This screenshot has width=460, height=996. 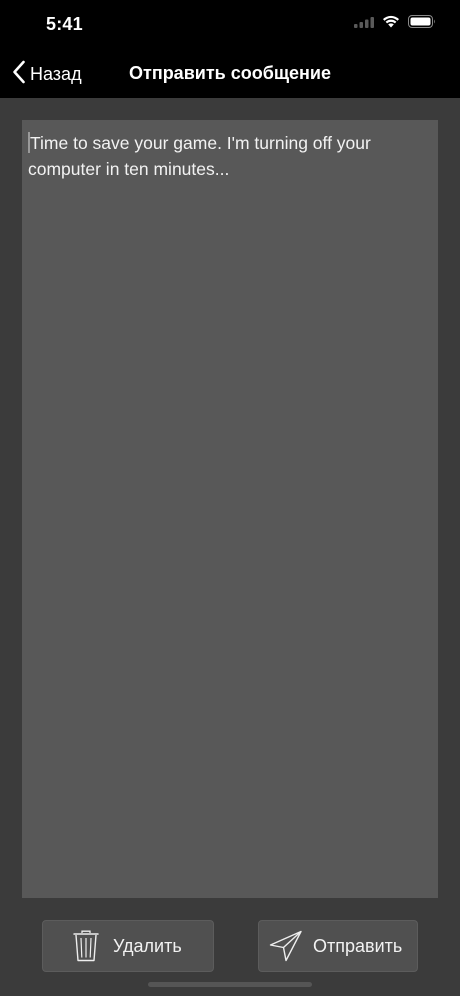 What do you see at coordinates (422, 24) in the screenshot?
I see `battery-icon` at bounding box center [422, 24].